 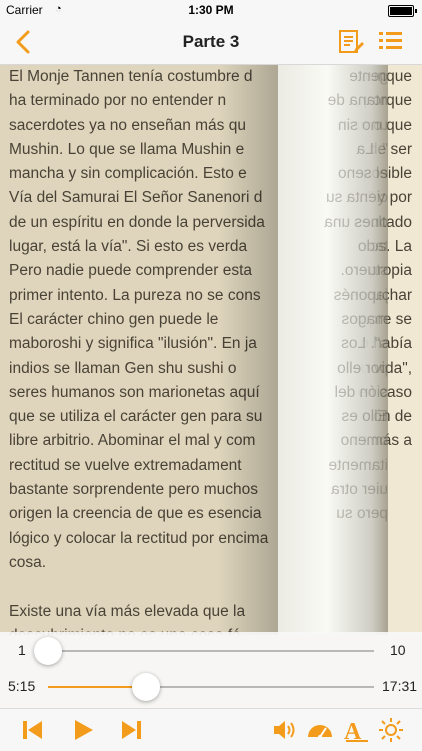 What do you see at coordinates (356, 222) in the screenshot?
I see `text-line: ones una` at bounding box center [356, 222].